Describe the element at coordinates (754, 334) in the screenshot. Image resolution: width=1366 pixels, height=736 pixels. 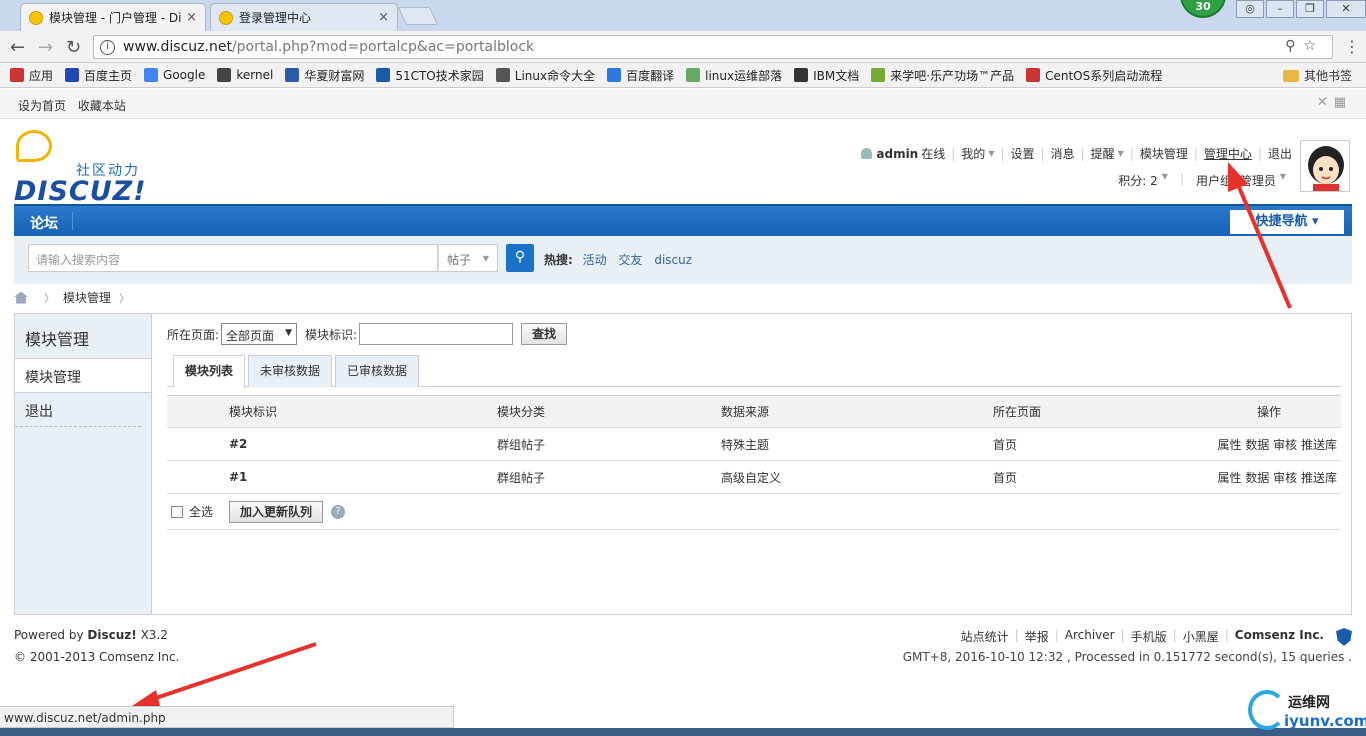
I see `filter-form: 所在页面: 全部页面 ▼ 模块标识: 查找` at that location.